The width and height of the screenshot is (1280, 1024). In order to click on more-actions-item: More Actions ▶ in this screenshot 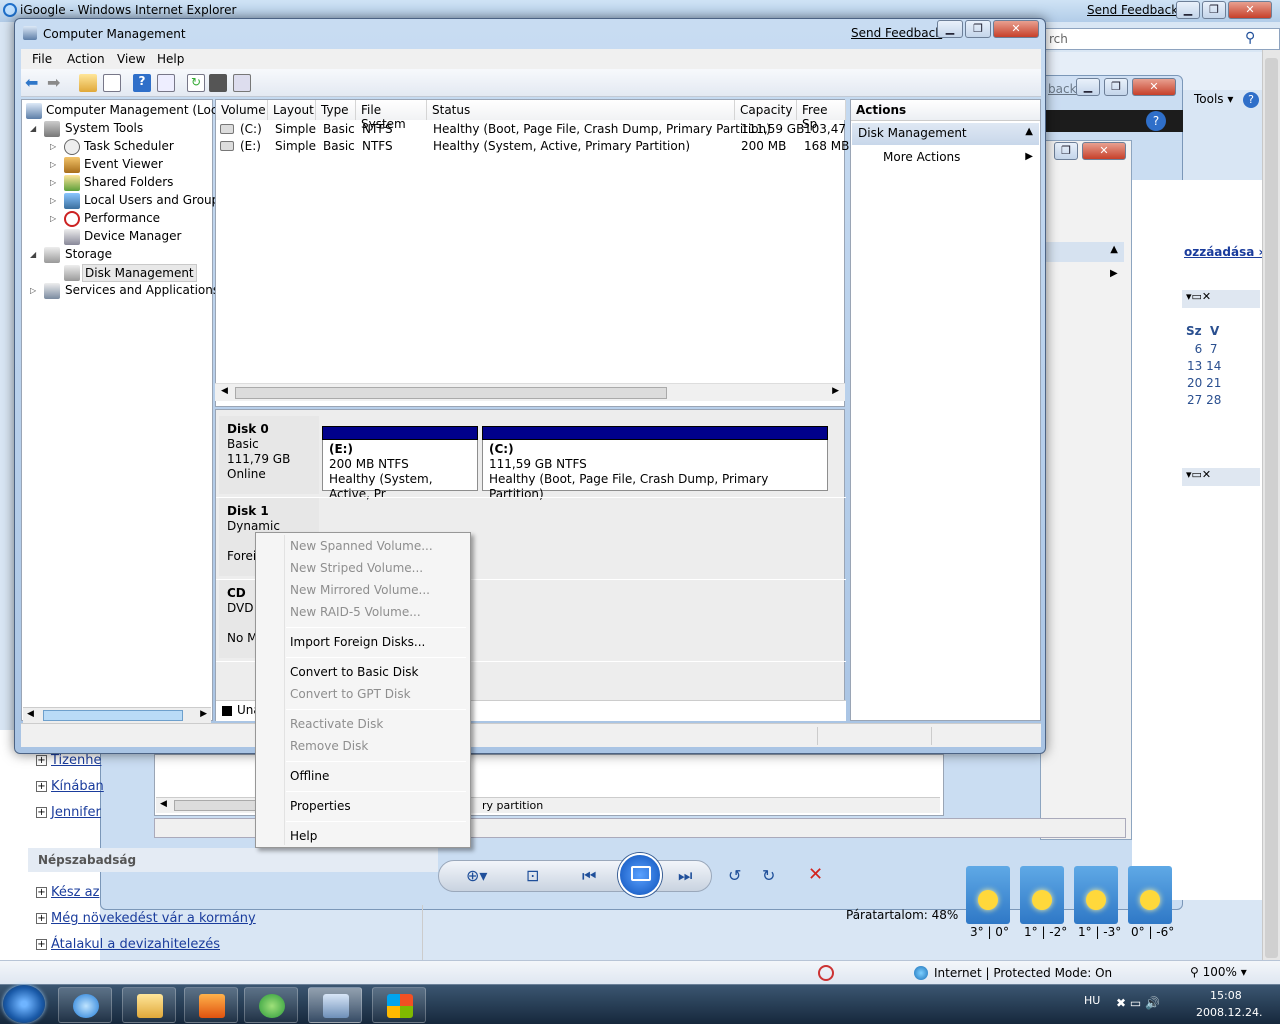, I will do `click(945, 158)`.